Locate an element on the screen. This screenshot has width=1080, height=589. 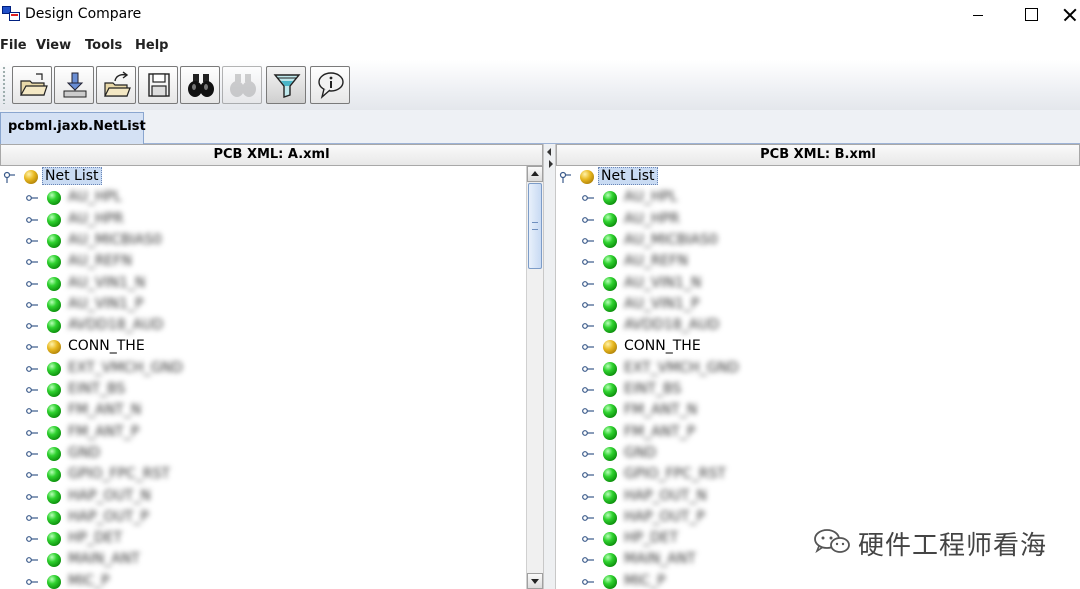
save-button is located at coordinates (158, 85).